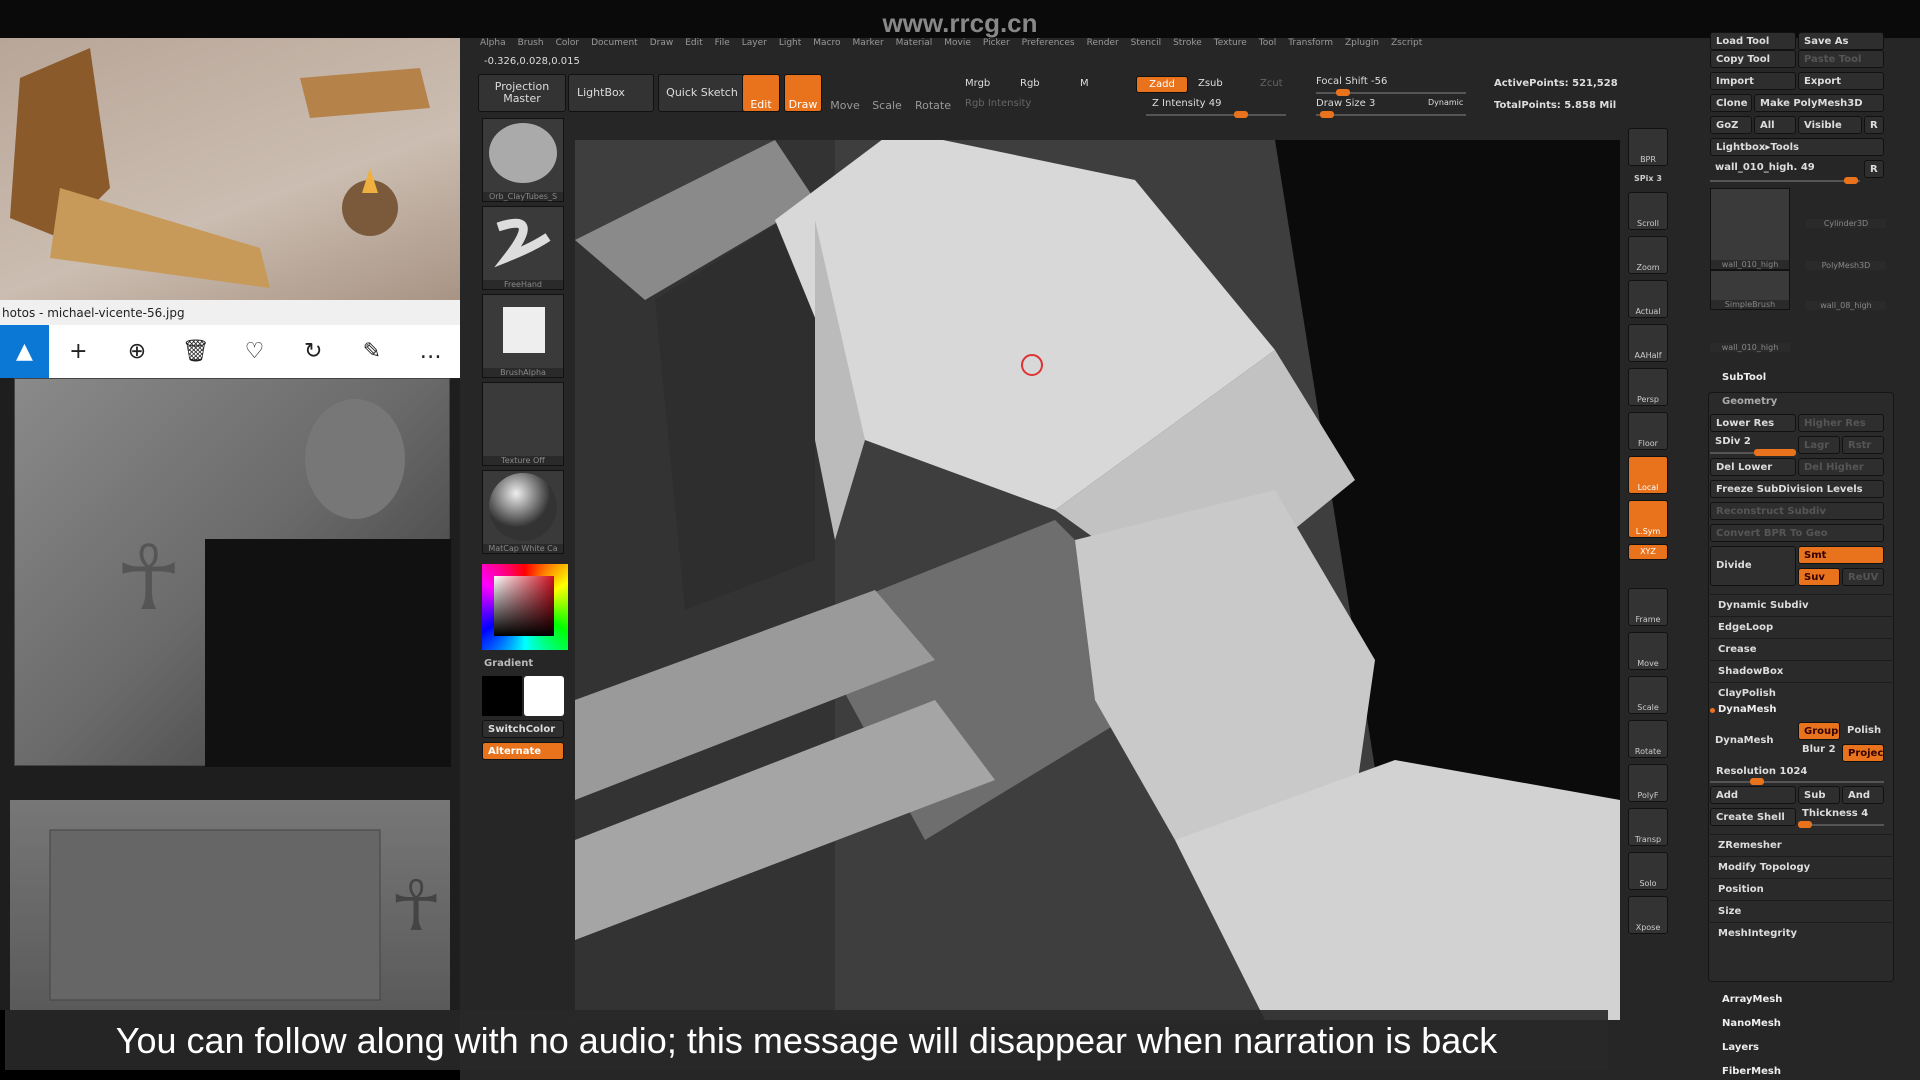 The width and height of the screenshot is (1920, 1080). I want to click on menu-preferences: Preferences, so click(1048, 45).